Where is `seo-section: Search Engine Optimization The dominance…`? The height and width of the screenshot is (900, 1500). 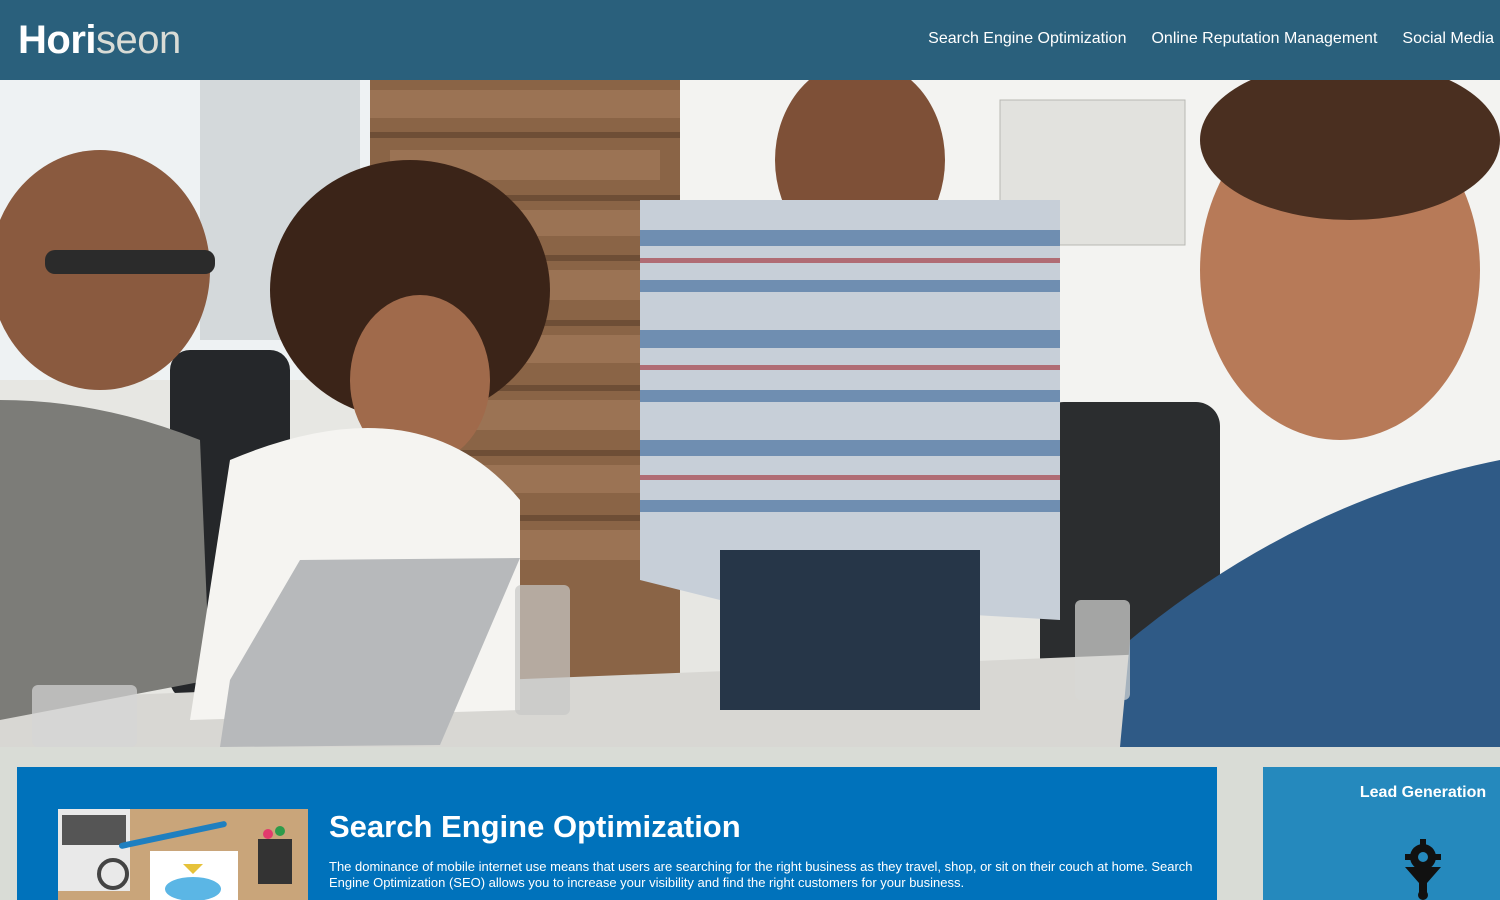
seo-section: Search Engine Optimization The dominance… is located at coordinates (617, 833).